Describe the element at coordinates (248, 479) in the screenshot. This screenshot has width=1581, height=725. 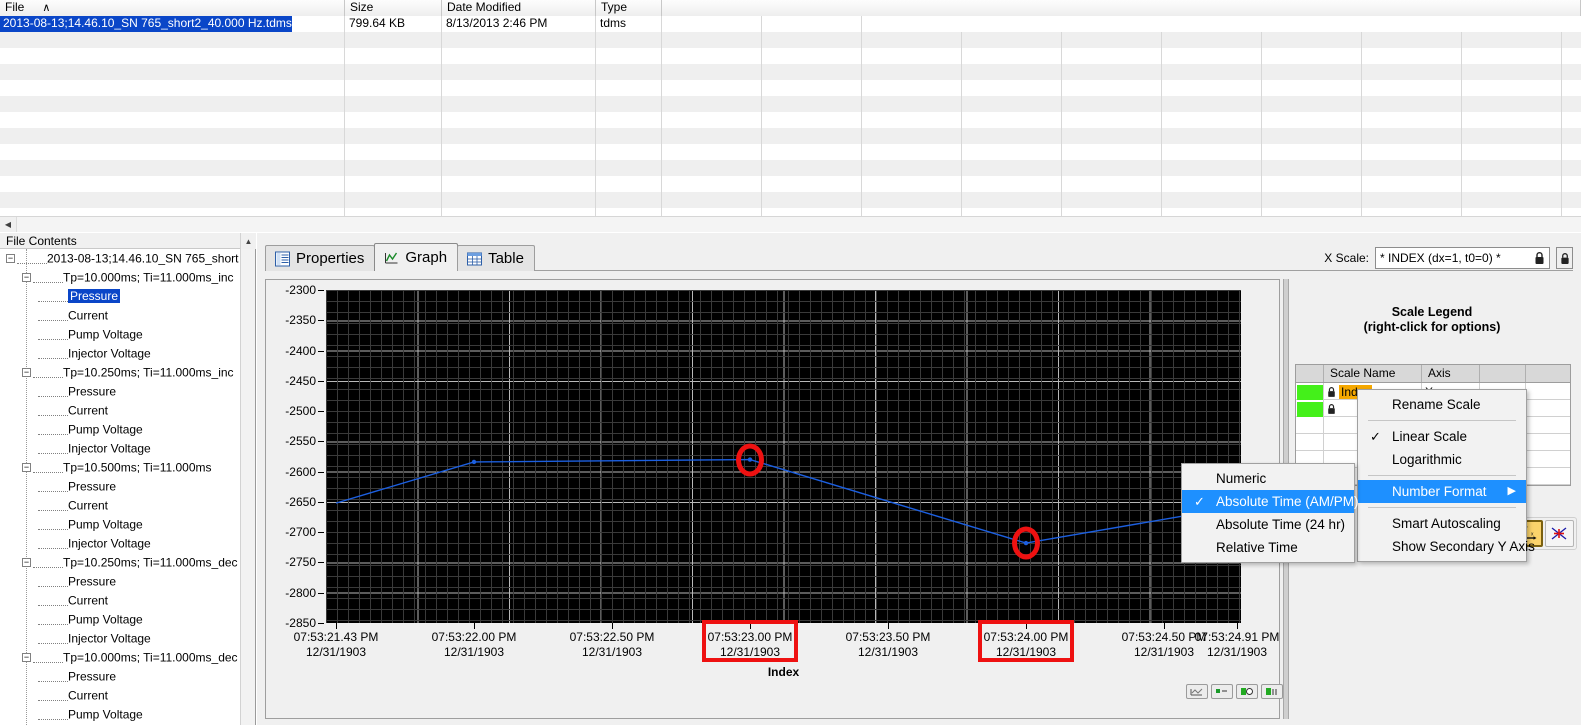
I see `tree-vertical-scrollbar: ▲` at that location.